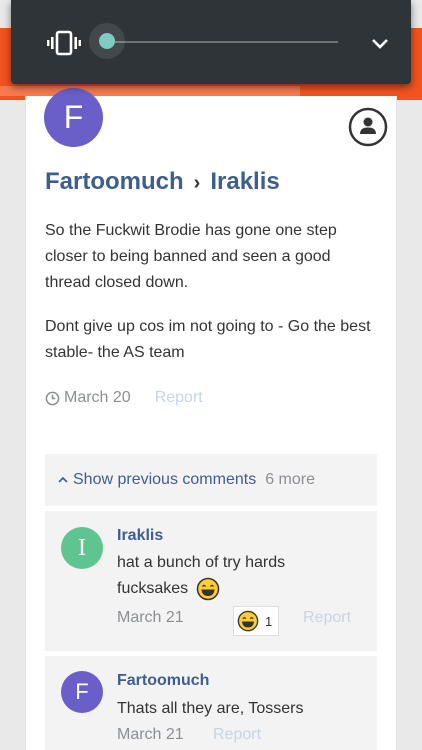 The width and height of the screenshot is (422, 750). What do you see at coordinates (244, 181) in the screenshot?
I see `post-recipient-link: Iraklis` at bounding box center [244, 181].